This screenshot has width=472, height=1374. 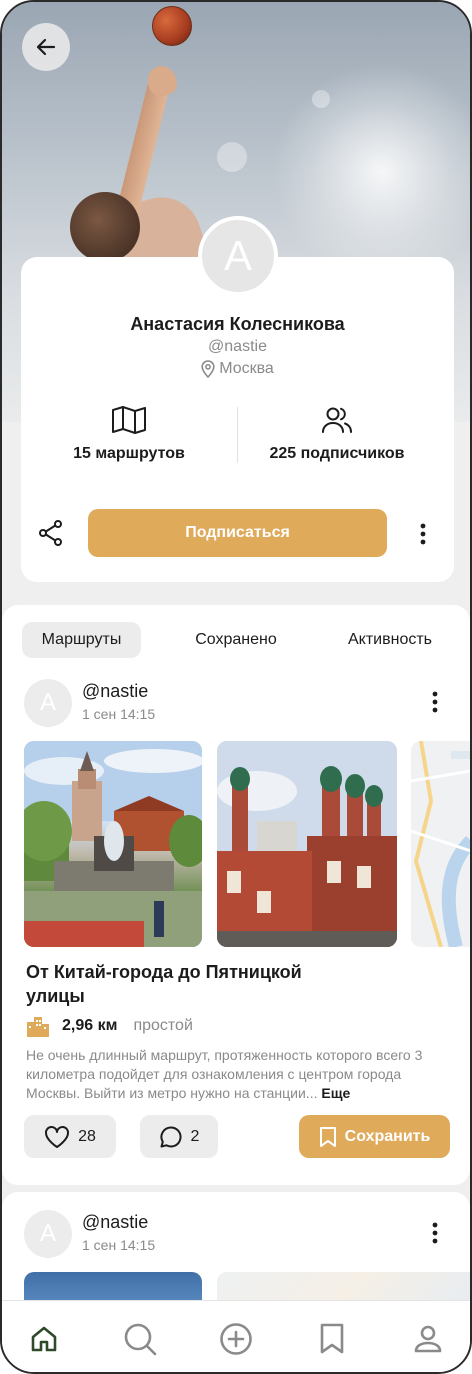 I want to click on cover-sun-glare, so click(x=371, y=172).